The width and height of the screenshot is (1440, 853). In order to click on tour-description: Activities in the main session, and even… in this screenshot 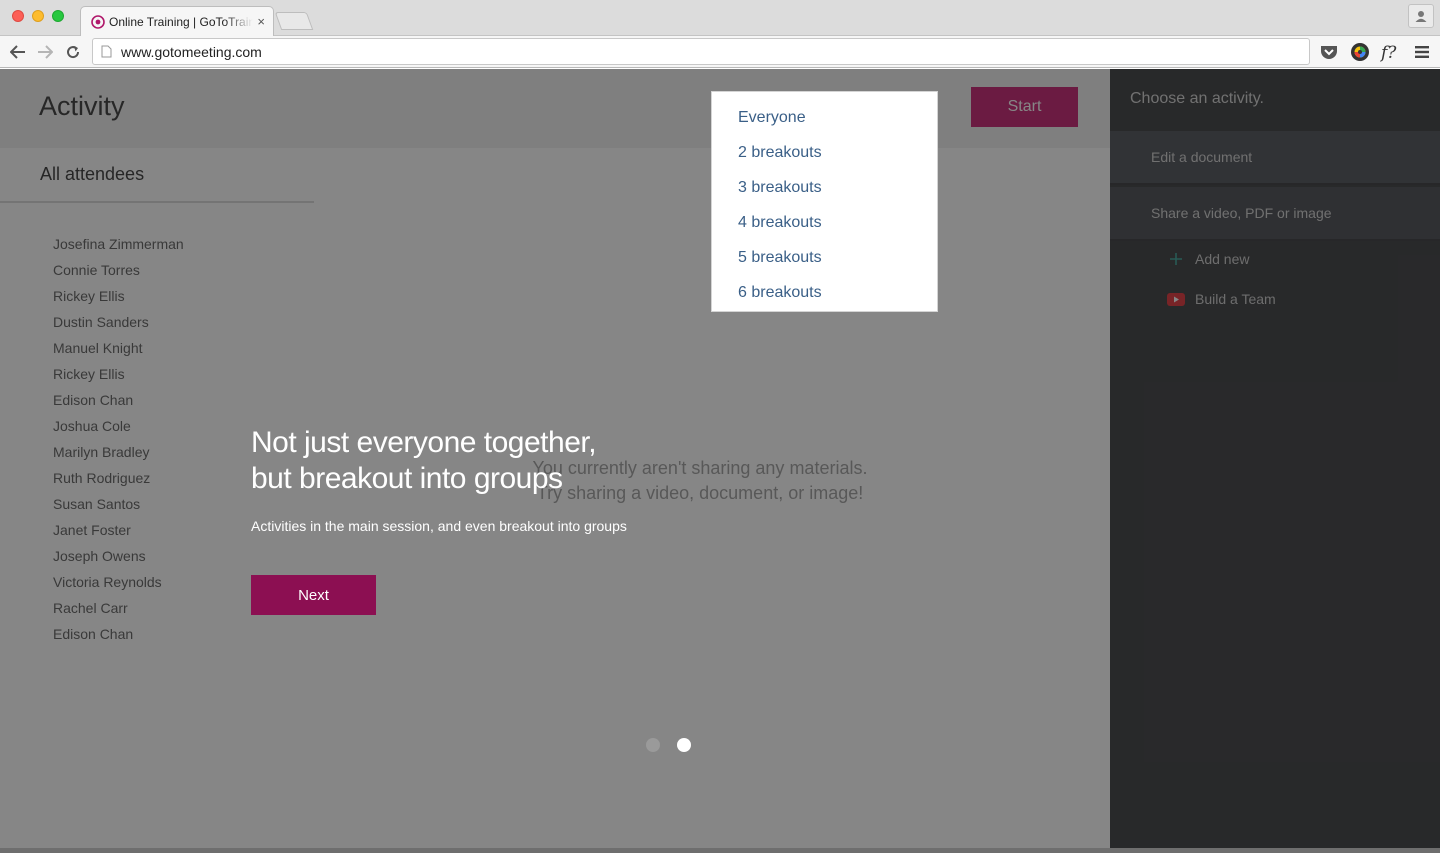, I will do `click(439, 526)`.